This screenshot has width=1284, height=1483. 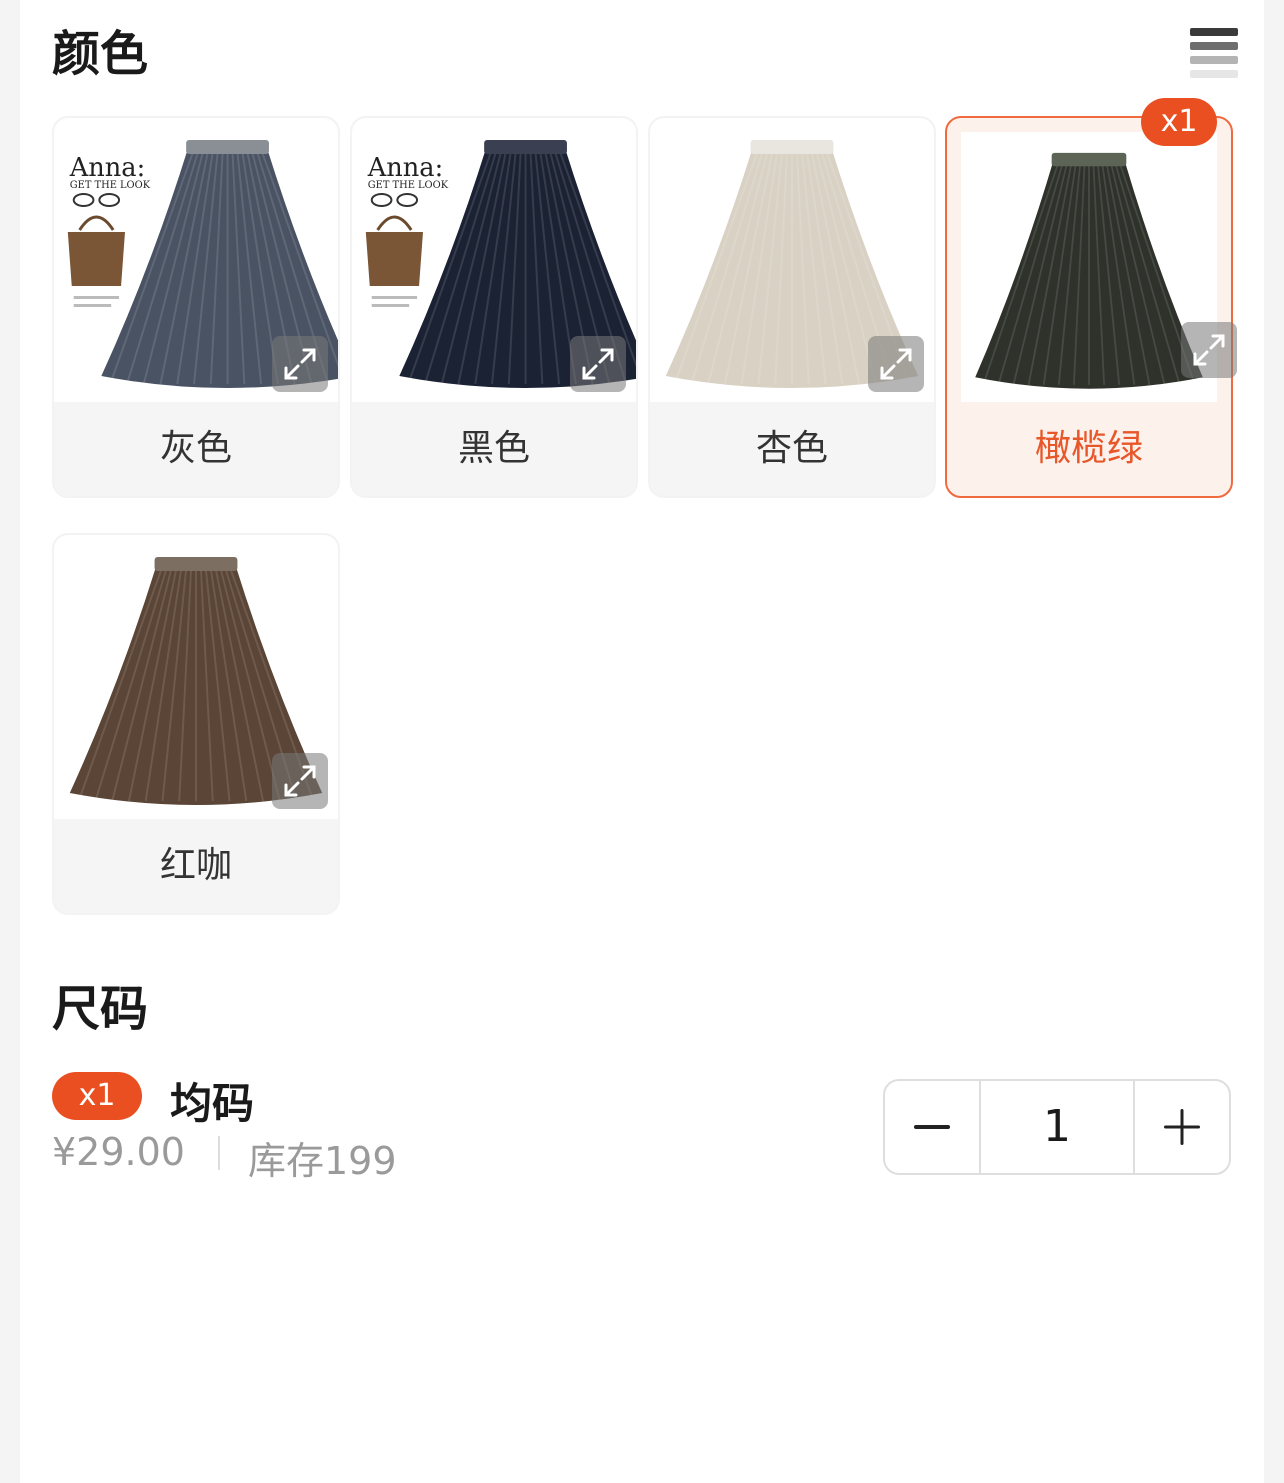 I want to click on color-option-apricot: 杏色, so click(x=792, y=307).